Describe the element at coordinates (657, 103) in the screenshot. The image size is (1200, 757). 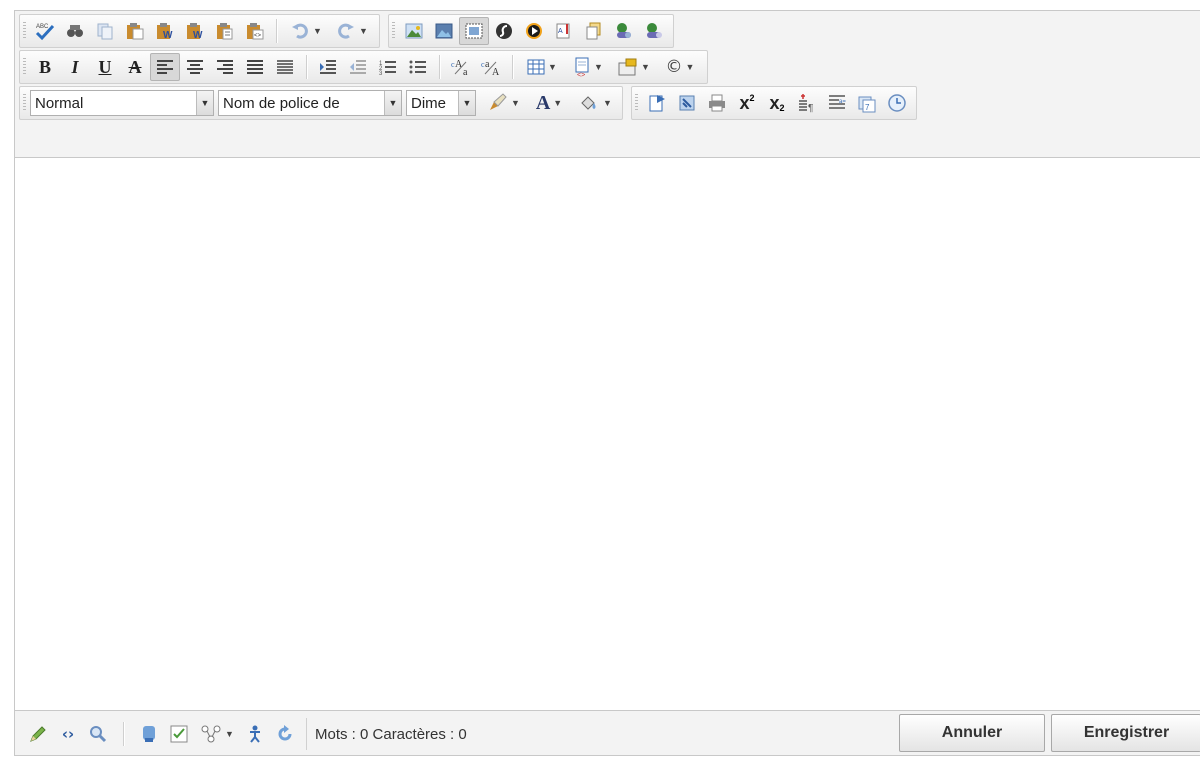
I see `import-word-icon` at that location.